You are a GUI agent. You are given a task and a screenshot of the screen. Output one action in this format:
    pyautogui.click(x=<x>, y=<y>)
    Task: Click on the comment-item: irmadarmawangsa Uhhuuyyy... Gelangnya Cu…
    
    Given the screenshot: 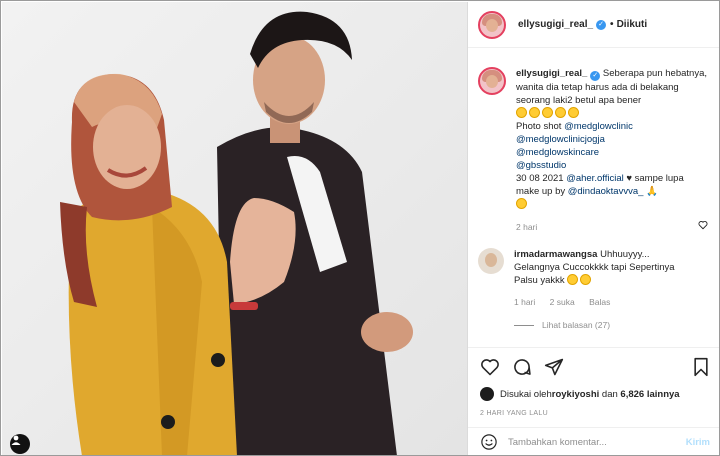 What is the action you would take?
    pyautogui.click(x=594, y=278)
    